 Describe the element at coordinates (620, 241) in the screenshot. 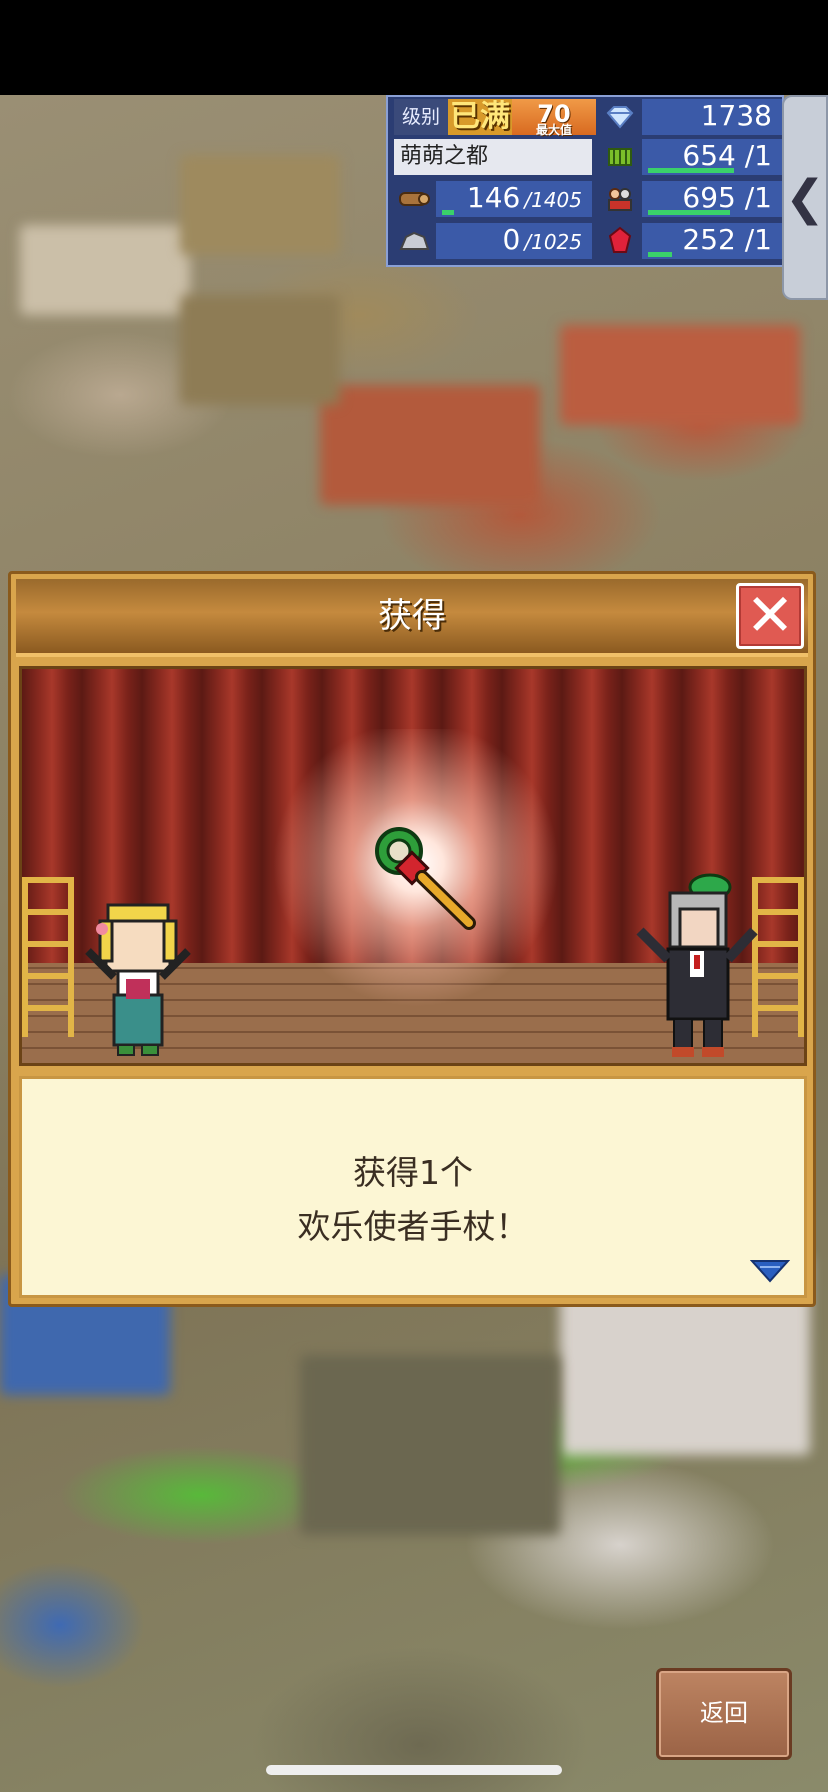

I see `ruby-icon` at that location.